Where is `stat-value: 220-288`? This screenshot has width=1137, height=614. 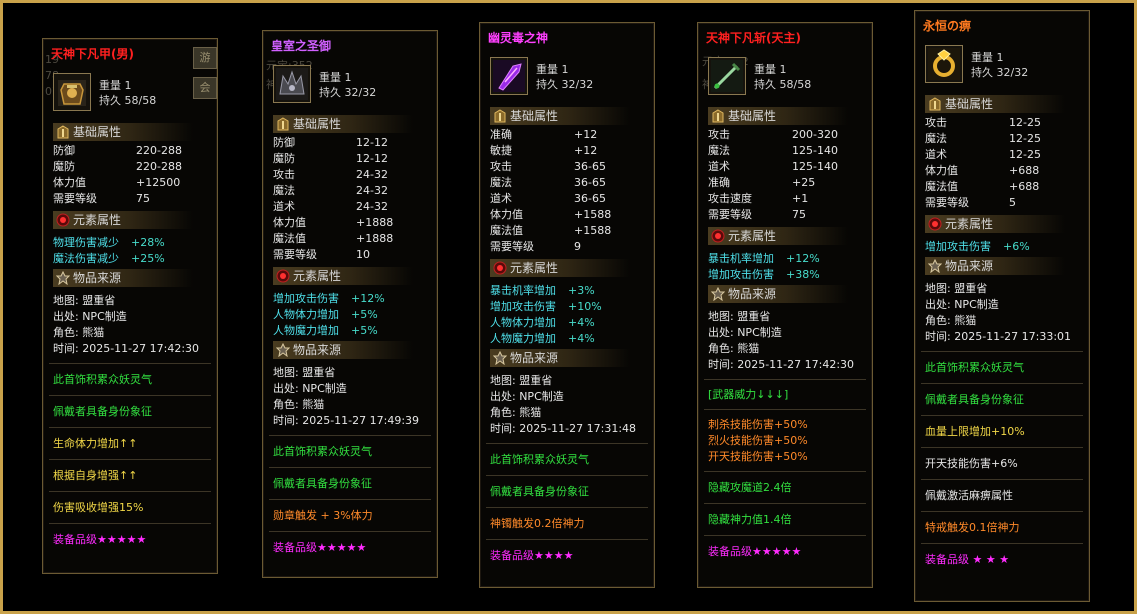
stat-value: 220-288 is located at coordinates (159, 150).